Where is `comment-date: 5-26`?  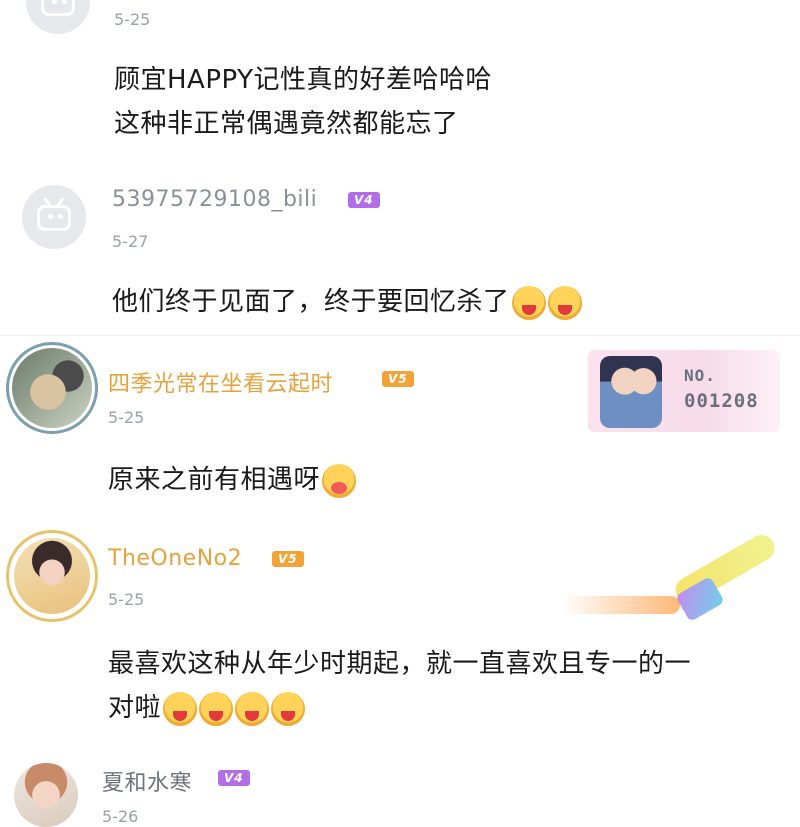
comment-date: 5-26 is located at coordinates (120, 816).